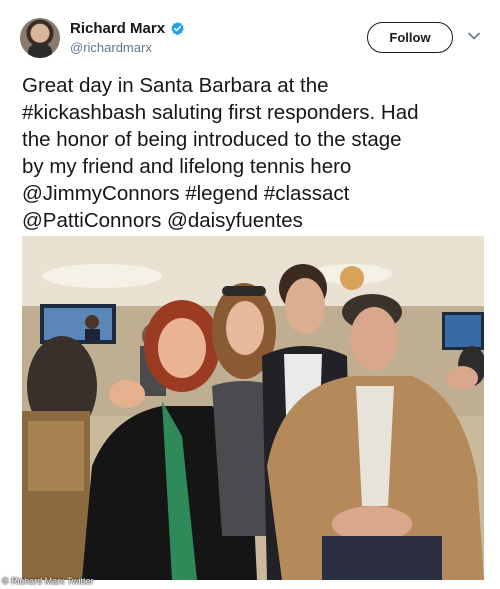  I want to click on photo-credit-watermark: © Richard Marx Twitter, so click(48, 581).